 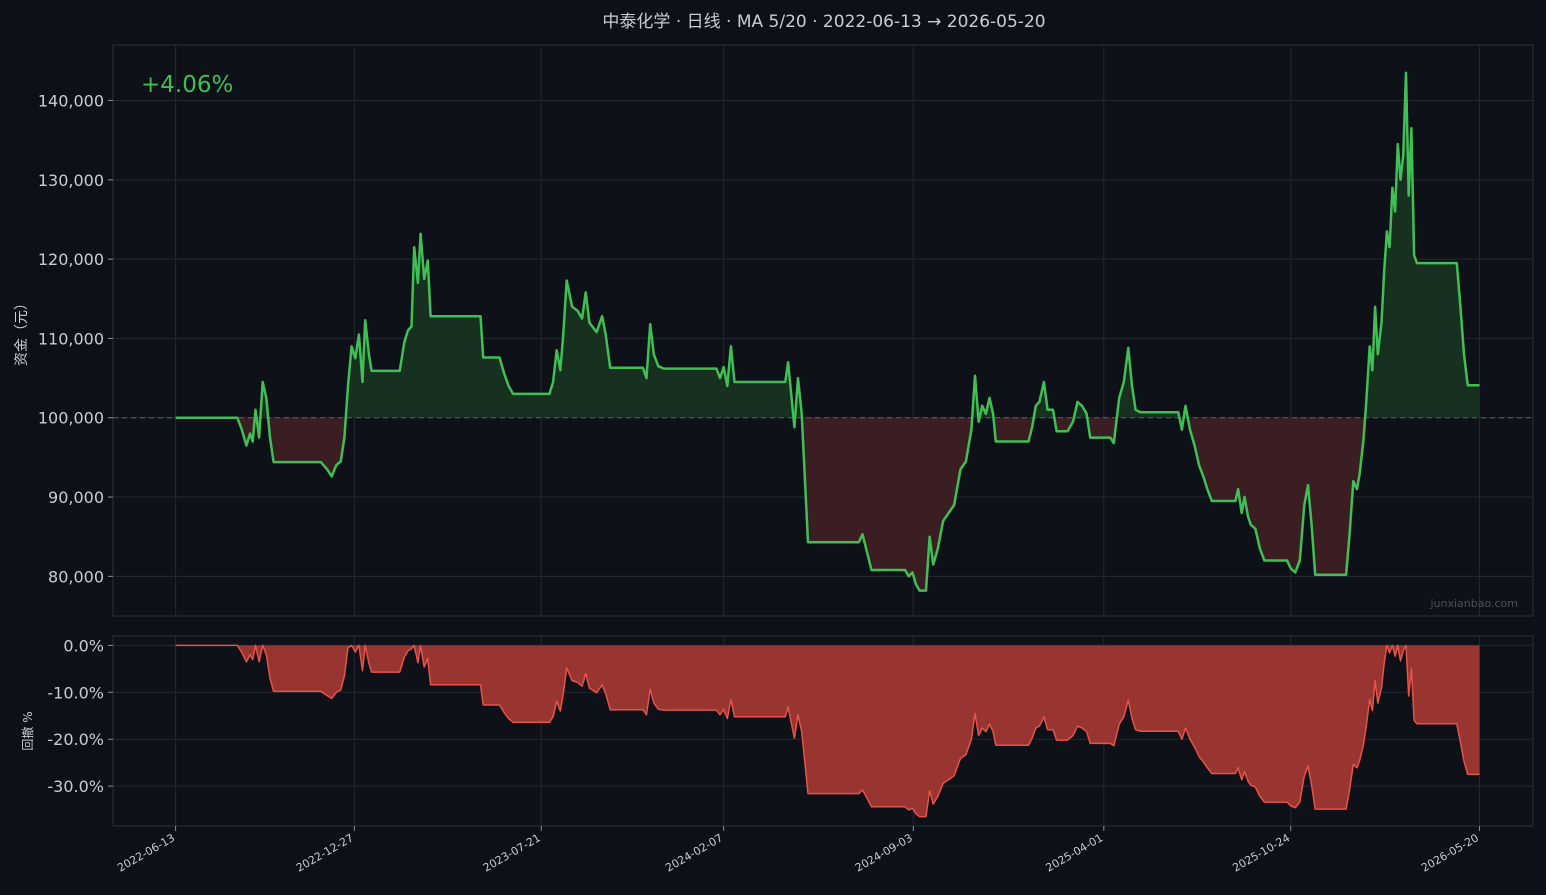 What do you see at coordinates (71, 338) in the screenshot?
I see `y-tick-label: 110,000` at bounding box center [71, 338].